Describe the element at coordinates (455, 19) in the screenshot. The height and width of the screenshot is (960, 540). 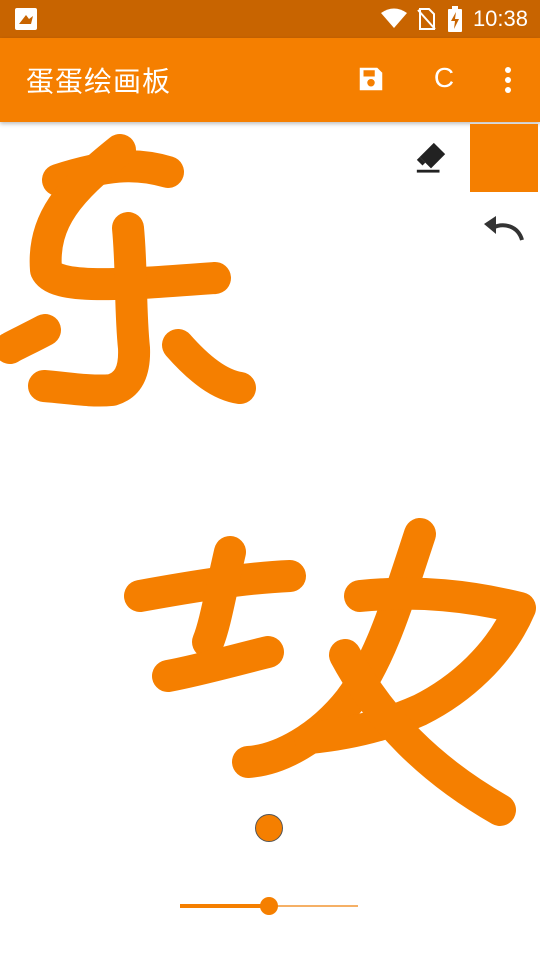
I see `battery-charging-icon` at that location.